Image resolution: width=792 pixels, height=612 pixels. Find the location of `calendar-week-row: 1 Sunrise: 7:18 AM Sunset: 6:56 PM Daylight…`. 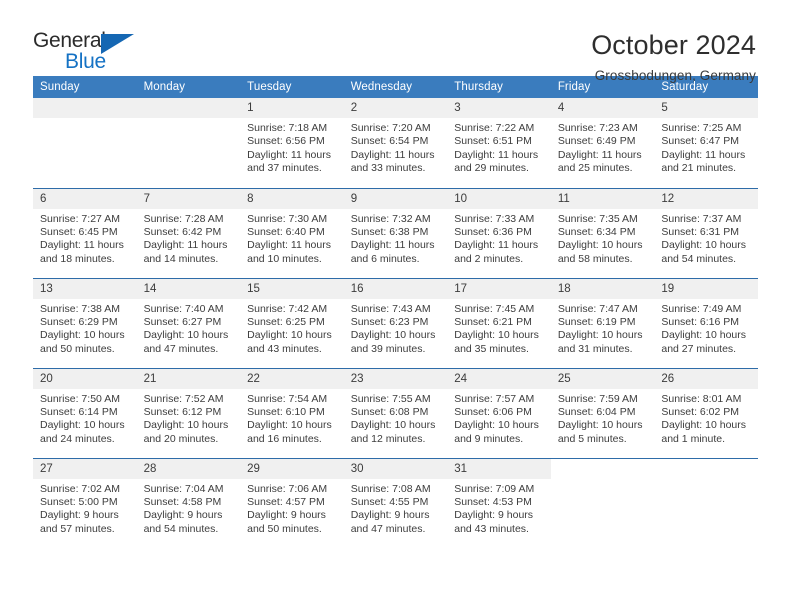

calendar-week-row: 1 Sunrise: 7:18 AM Sunset: 6:56 PM Daylight… is located at coordinates (395, 143).